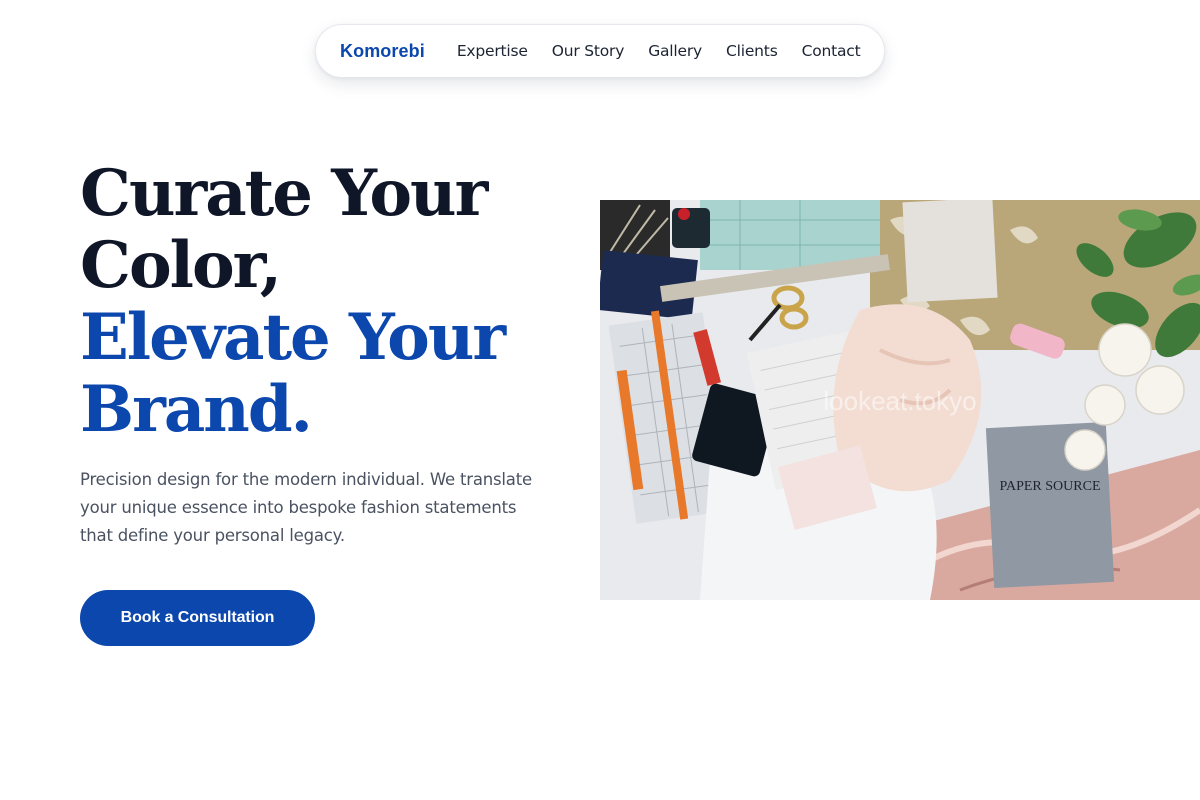 The width and height of the screenshot is (1200, 800). What do you see at coordinates (197, 618) in the screenshot?
I see `book-consultation-button: Book a Consultation` at bounding box center [197, 618].